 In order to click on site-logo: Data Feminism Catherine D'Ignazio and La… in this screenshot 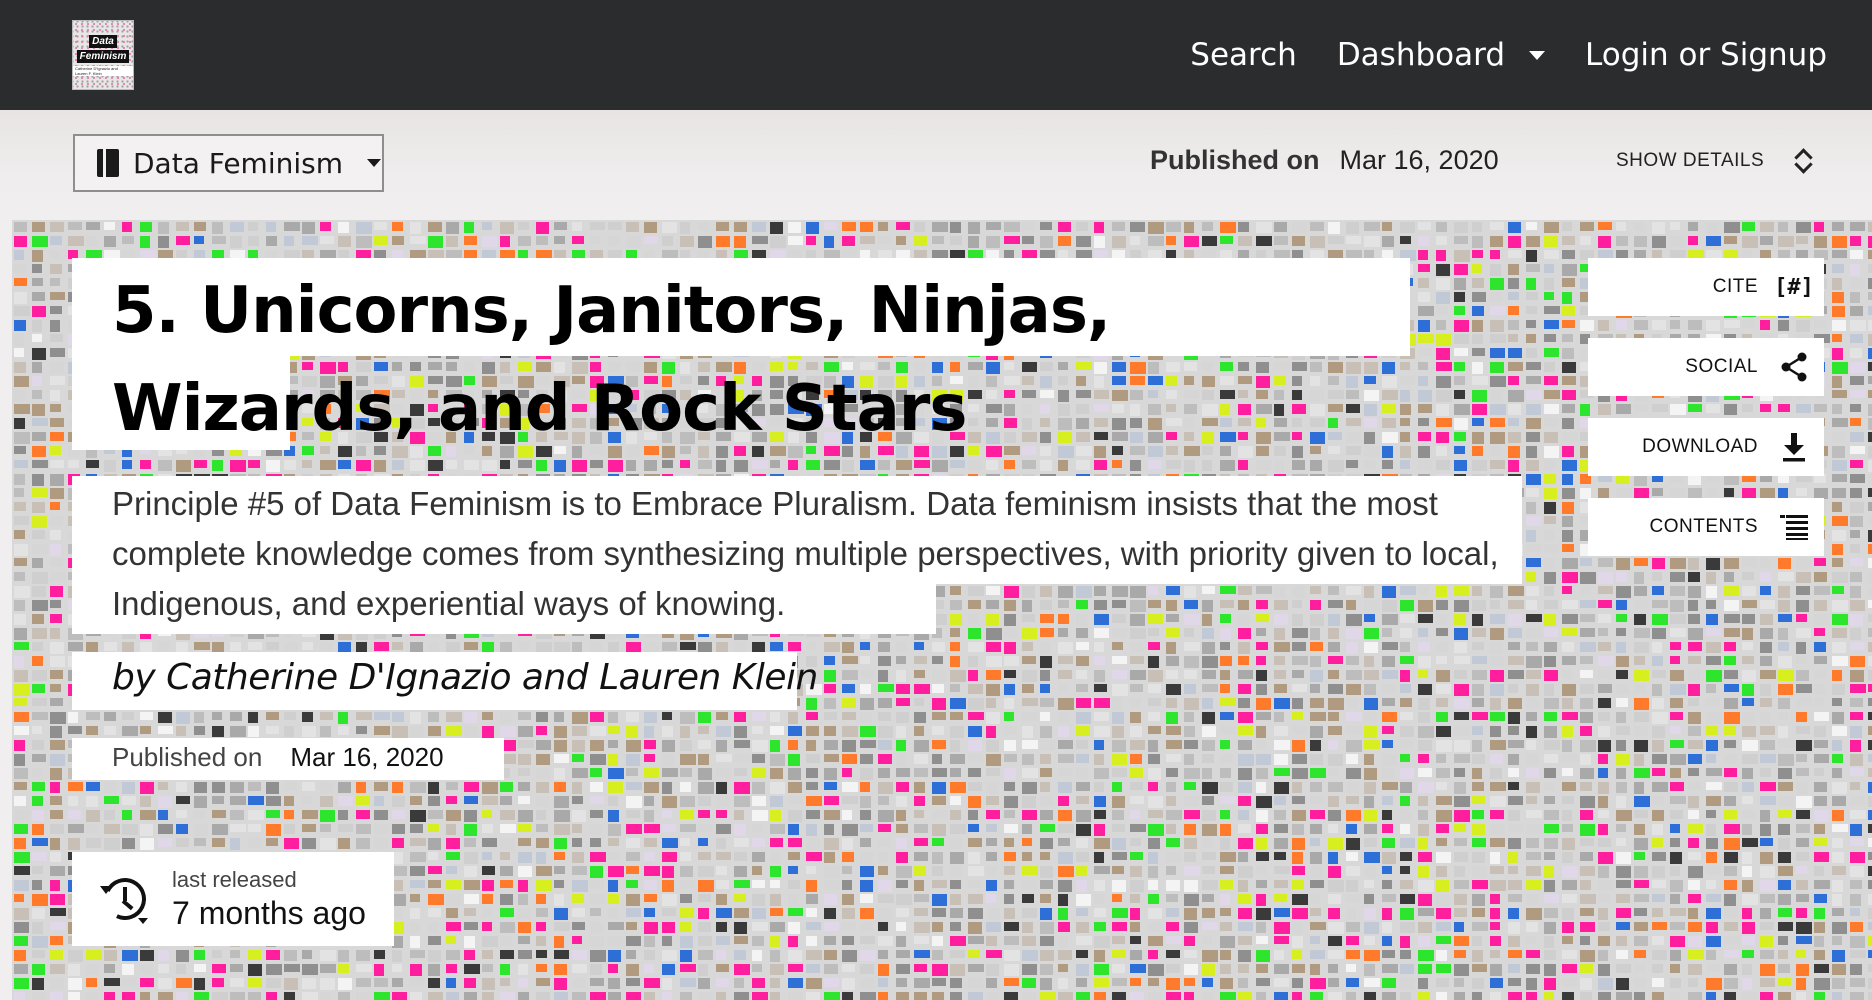, I will do `click(103, 55)`.